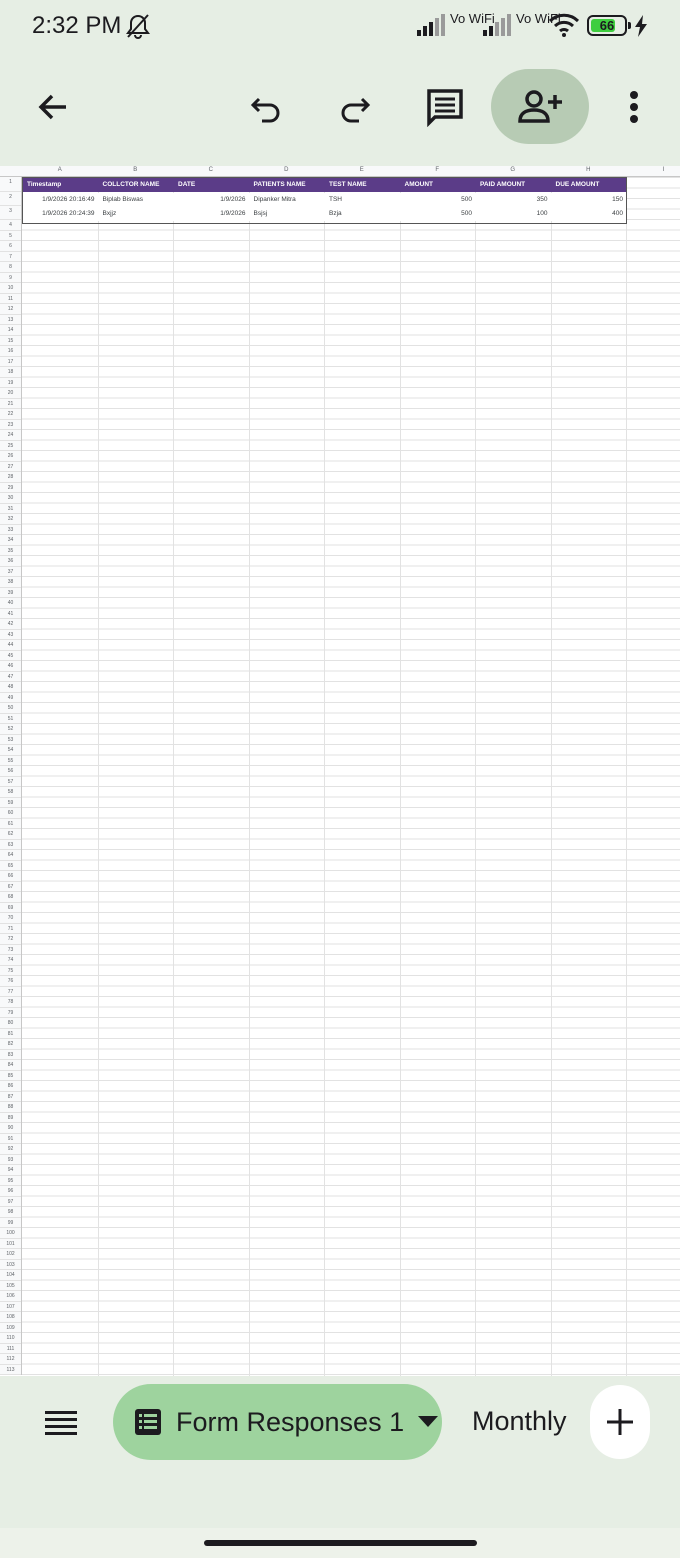 The image size is (680, 1558). I want to click on row-number: 10, so click(10, 288).